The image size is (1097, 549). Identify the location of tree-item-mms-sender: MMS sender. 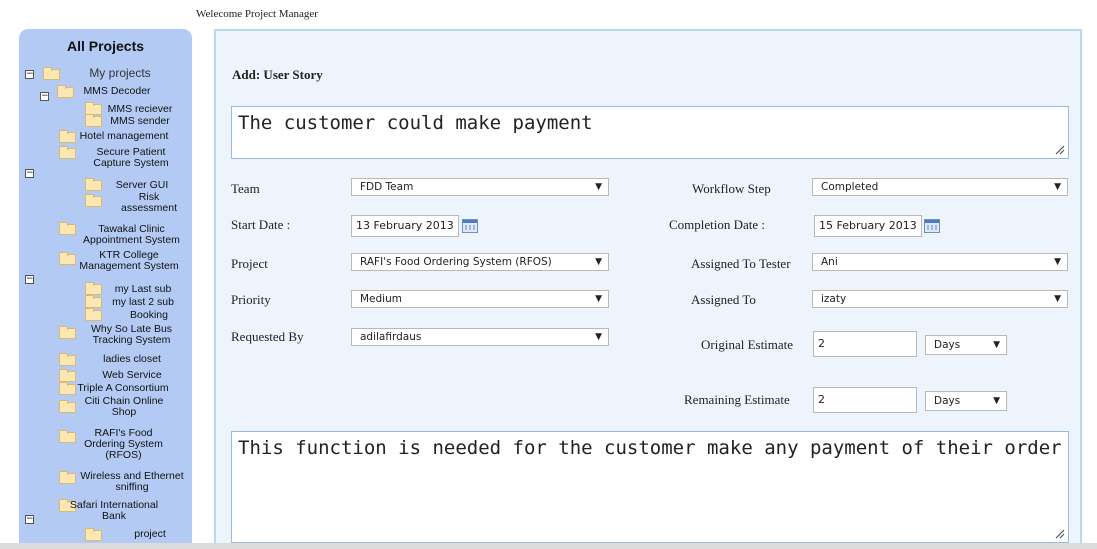
(140, 121).